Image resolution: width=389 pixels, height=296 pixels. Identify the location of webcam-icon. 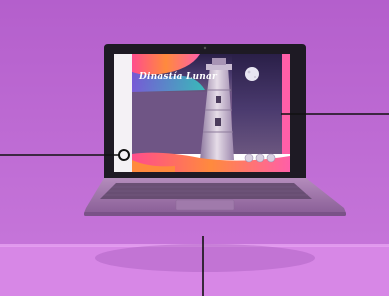
(205, 48).